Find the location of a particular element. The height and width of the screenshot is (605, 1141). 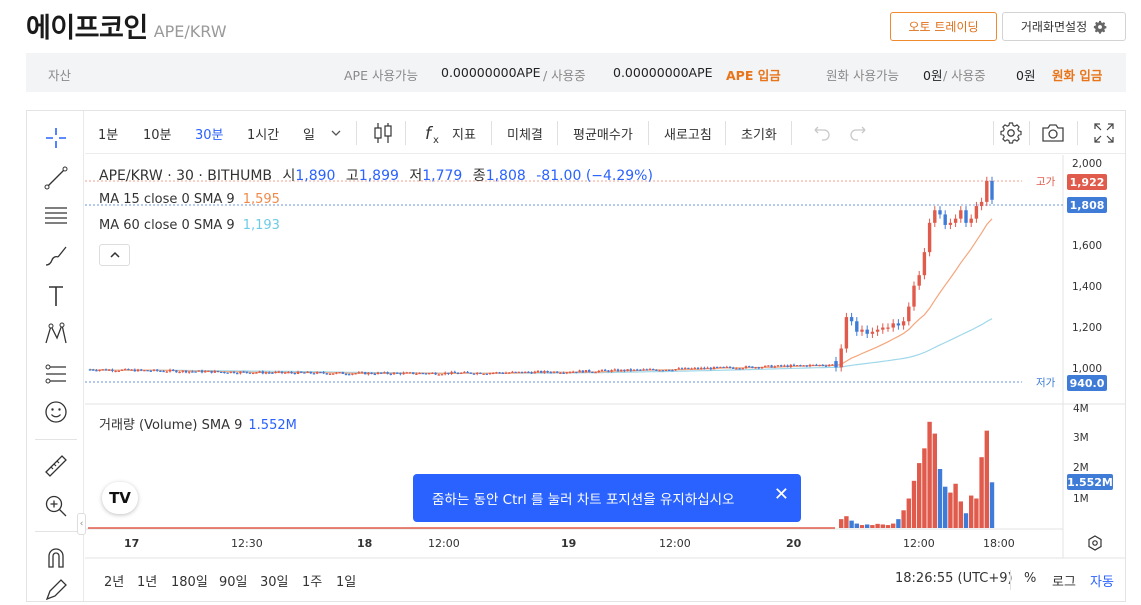

axis-settings-icon is located at coordinates (1095, 543).